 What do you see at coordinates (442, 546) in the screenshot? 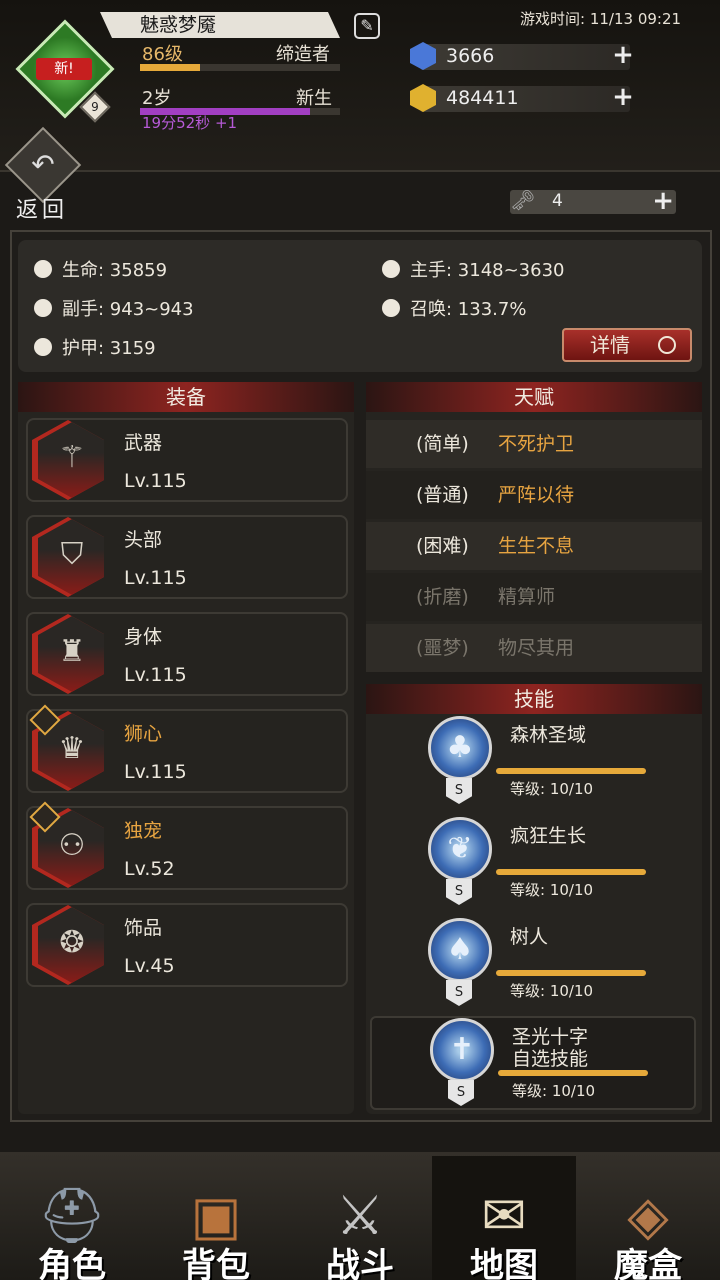
I see `talent-difficulty: (困难)` at bounding box center [442, 546].